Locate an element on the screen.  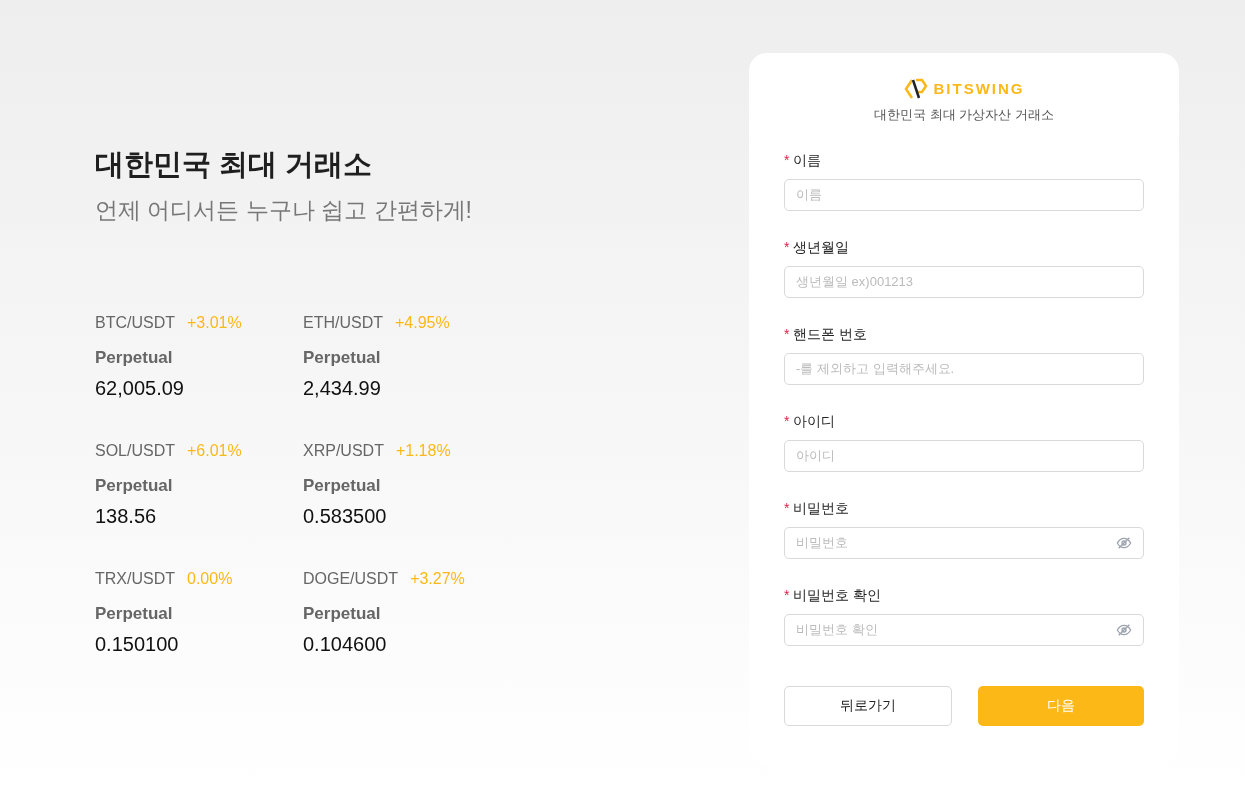
market-price: 2,434.99 is located at coordinates (342, 388).